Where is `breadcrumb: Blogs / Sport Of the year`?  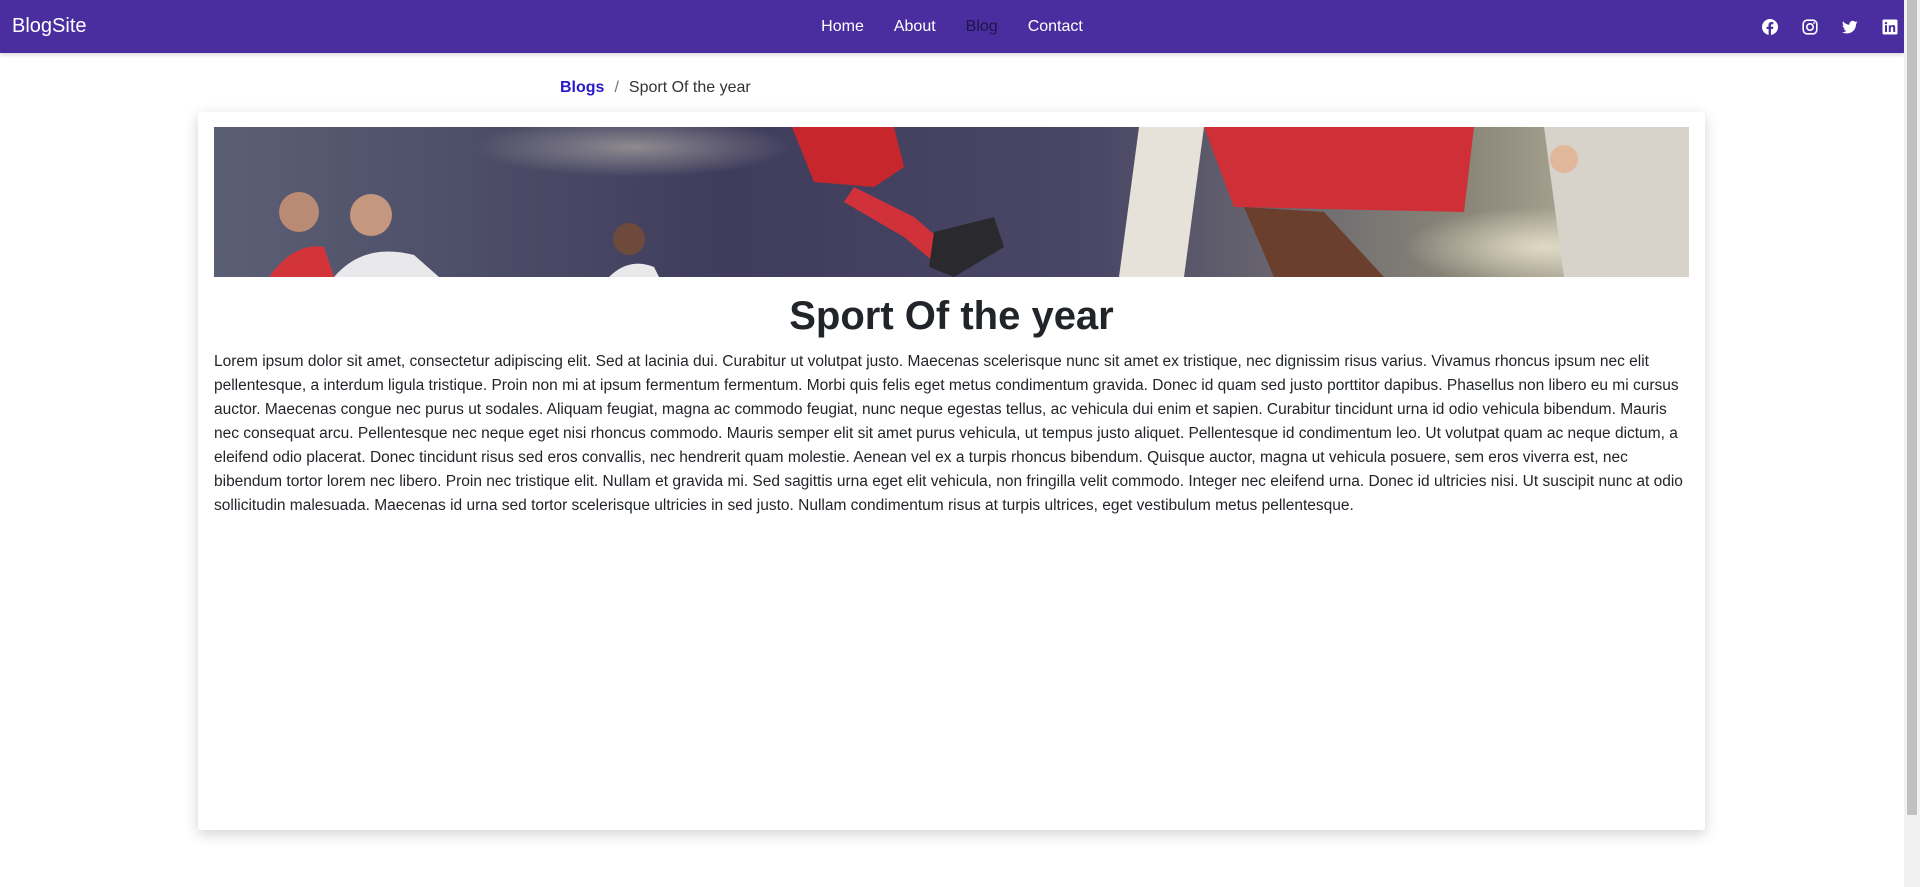
breadcrumb: Blogs / Sport Of the year is located at coordinates (655, 88).